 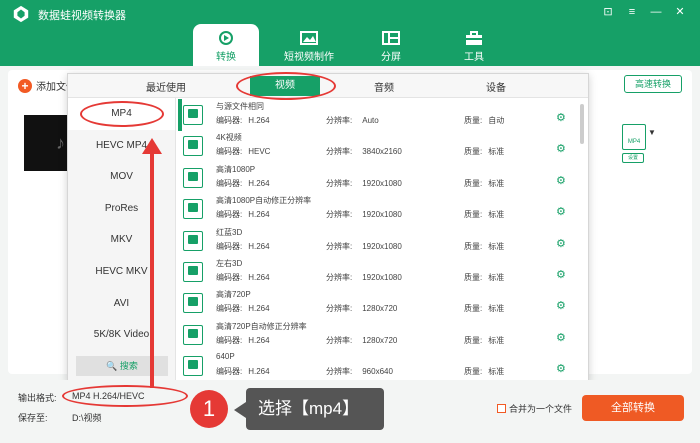 I want to click on preset-row: 与源文件相同 编码器: H.264 分辨率: Auto 质量: 自动 ⚙, so click(x=383, y=114).